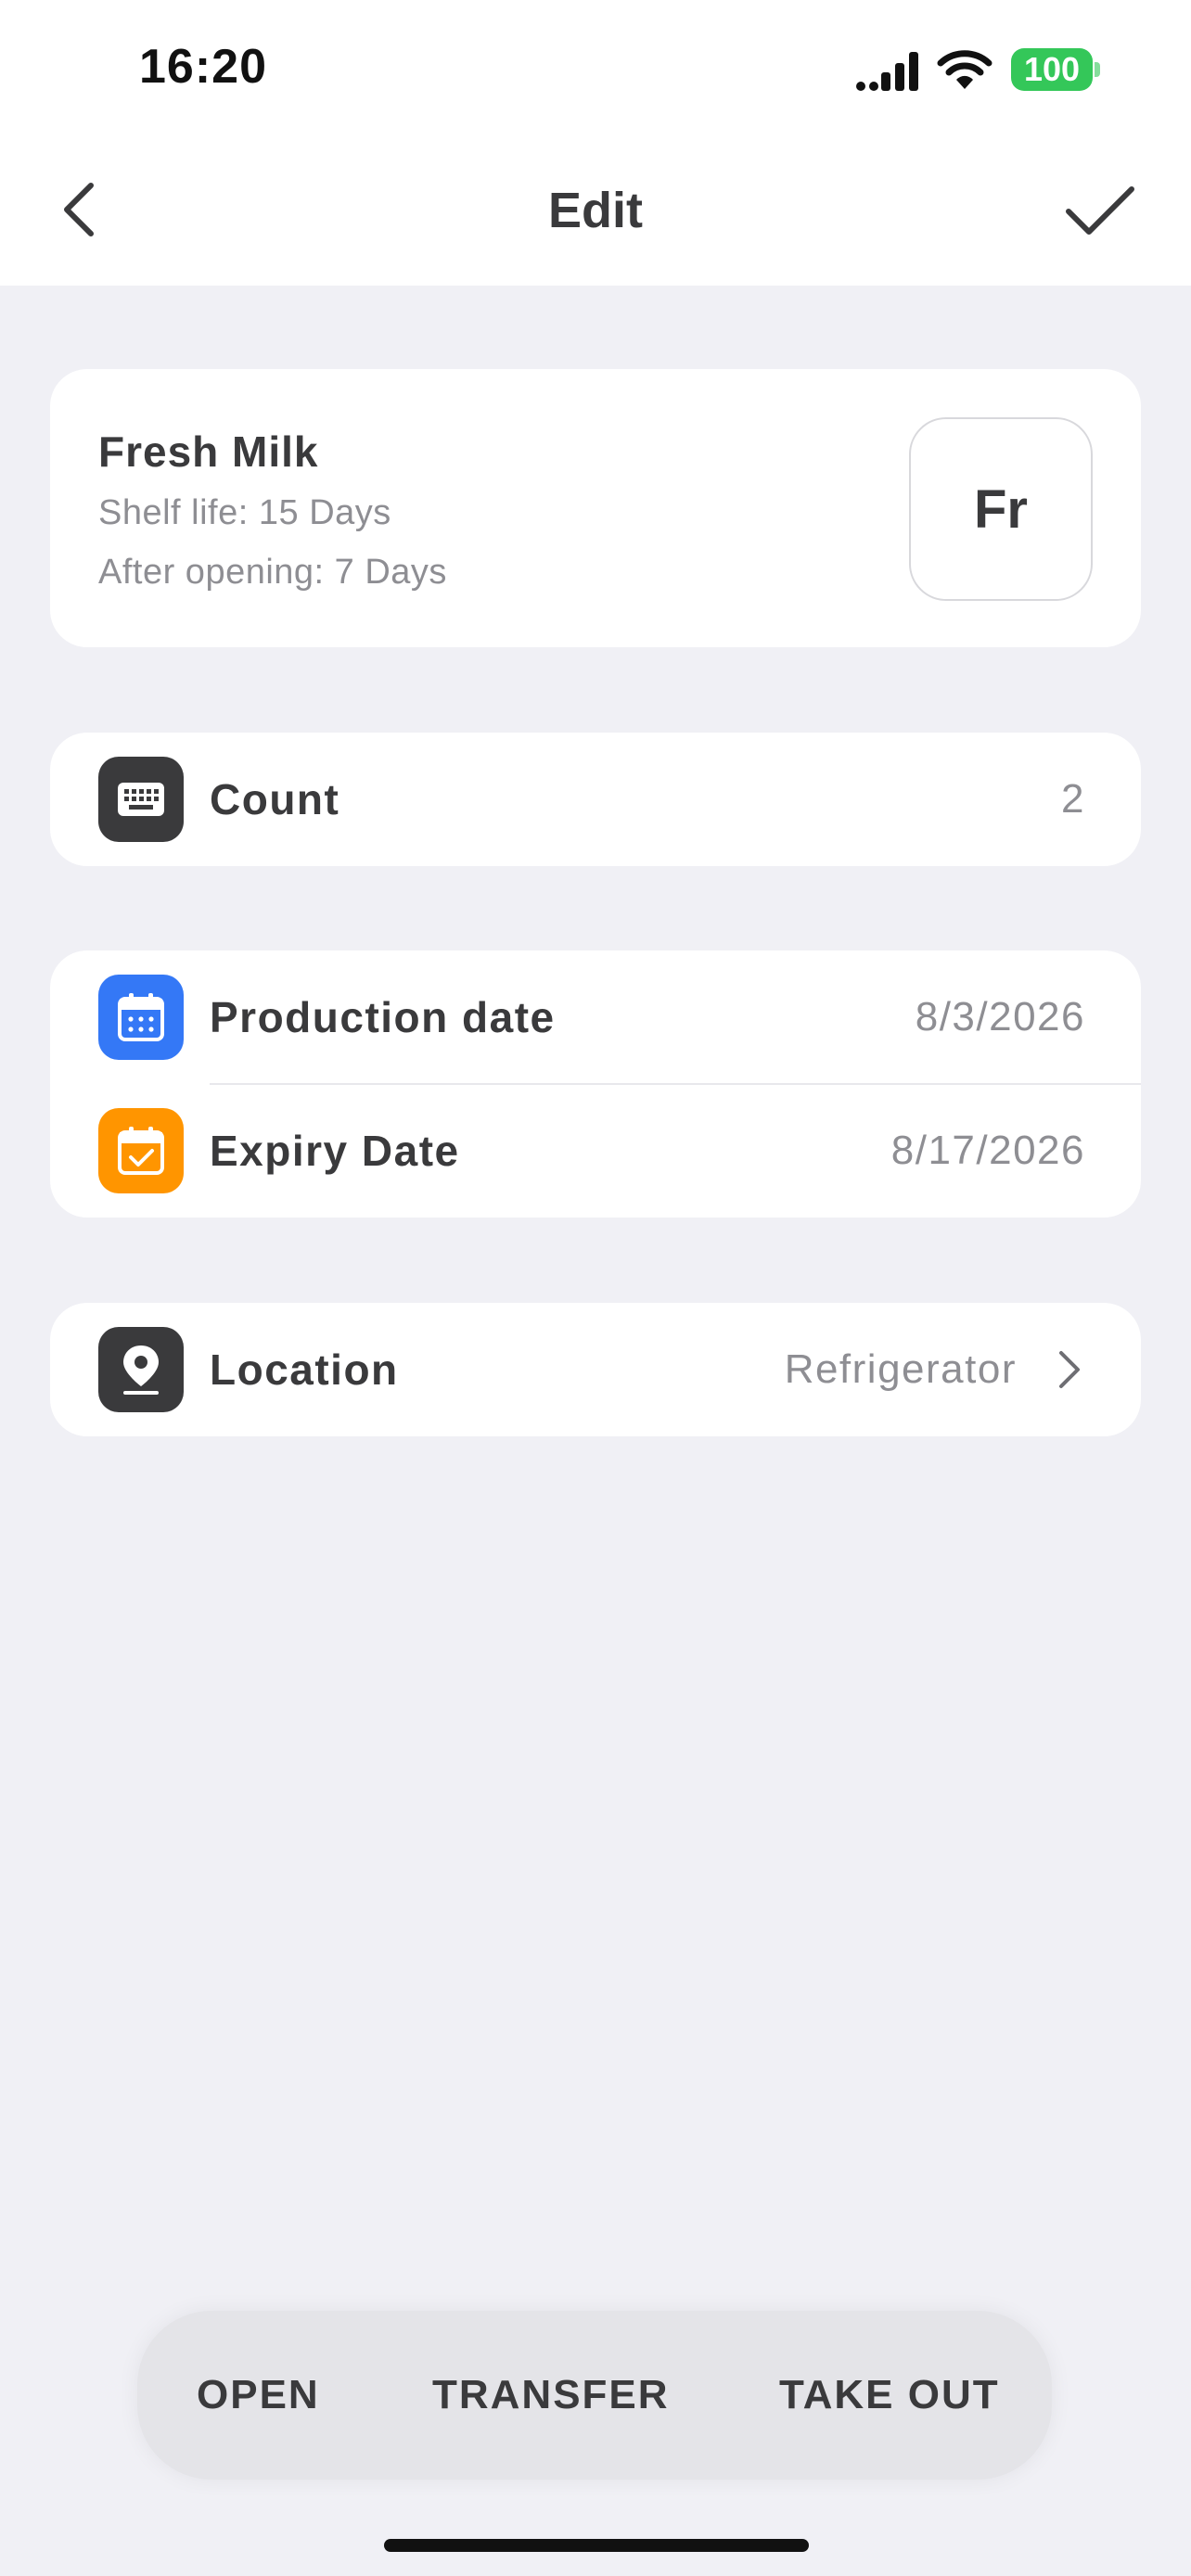  What do you see at coordinates (889, 2395) in the screenshot?
I see `take-out-button: TAKE OUT` at bounding box center [889, 2395].